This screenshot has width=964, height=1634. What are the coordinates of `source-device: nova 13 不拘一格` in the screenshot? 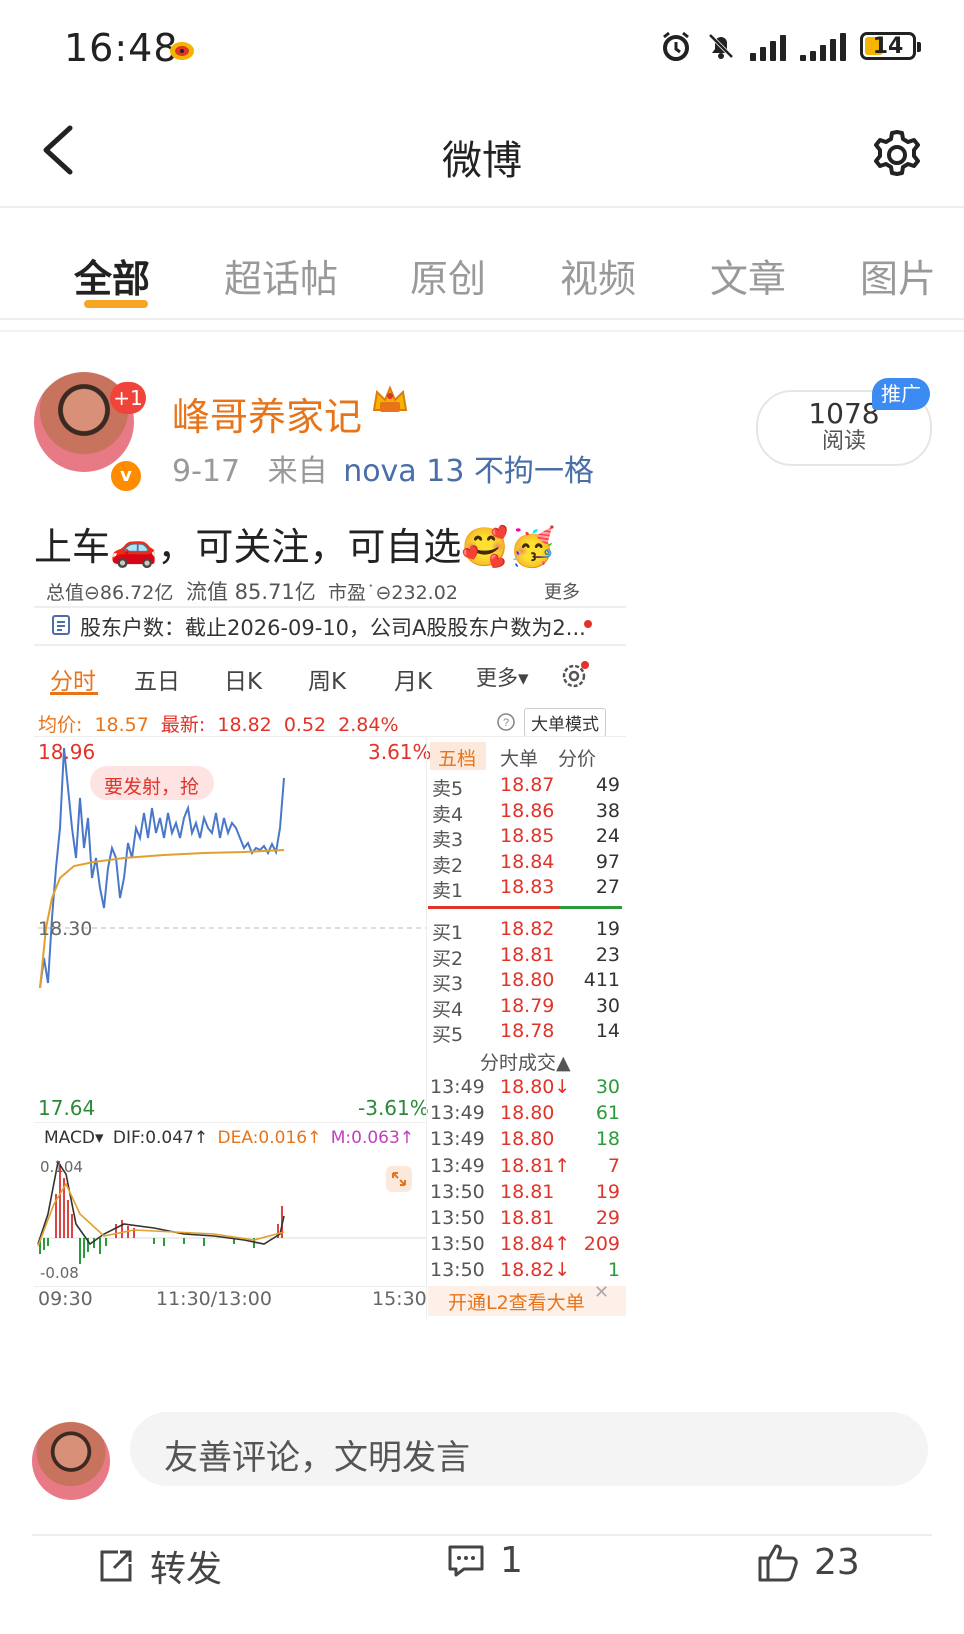 It's located at (468, 471).